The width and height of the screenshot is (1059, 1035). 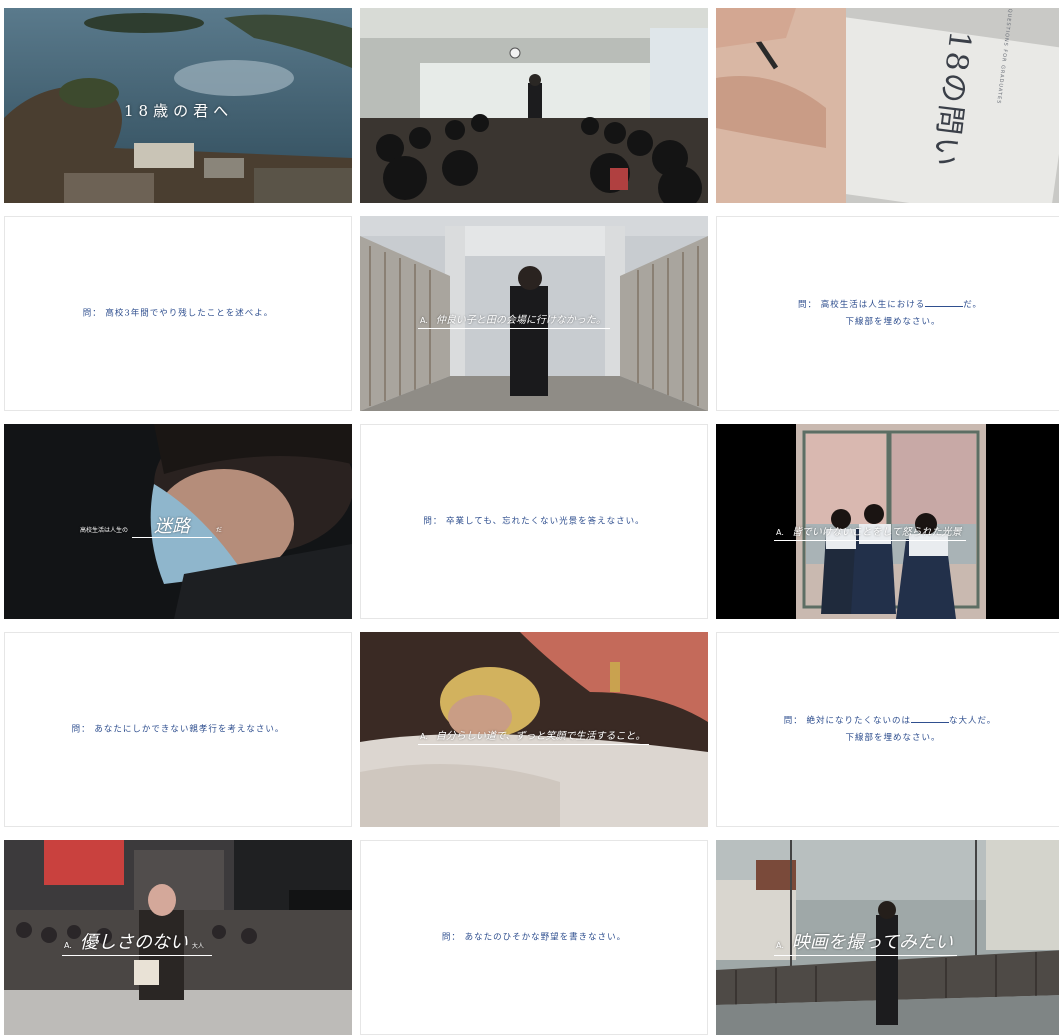 What do you see at coordinates (520, 320) in the screenshot?
I see `answer-text: 仲良い子と田の会場に行けなかった。` at bounding box center [520, 320].